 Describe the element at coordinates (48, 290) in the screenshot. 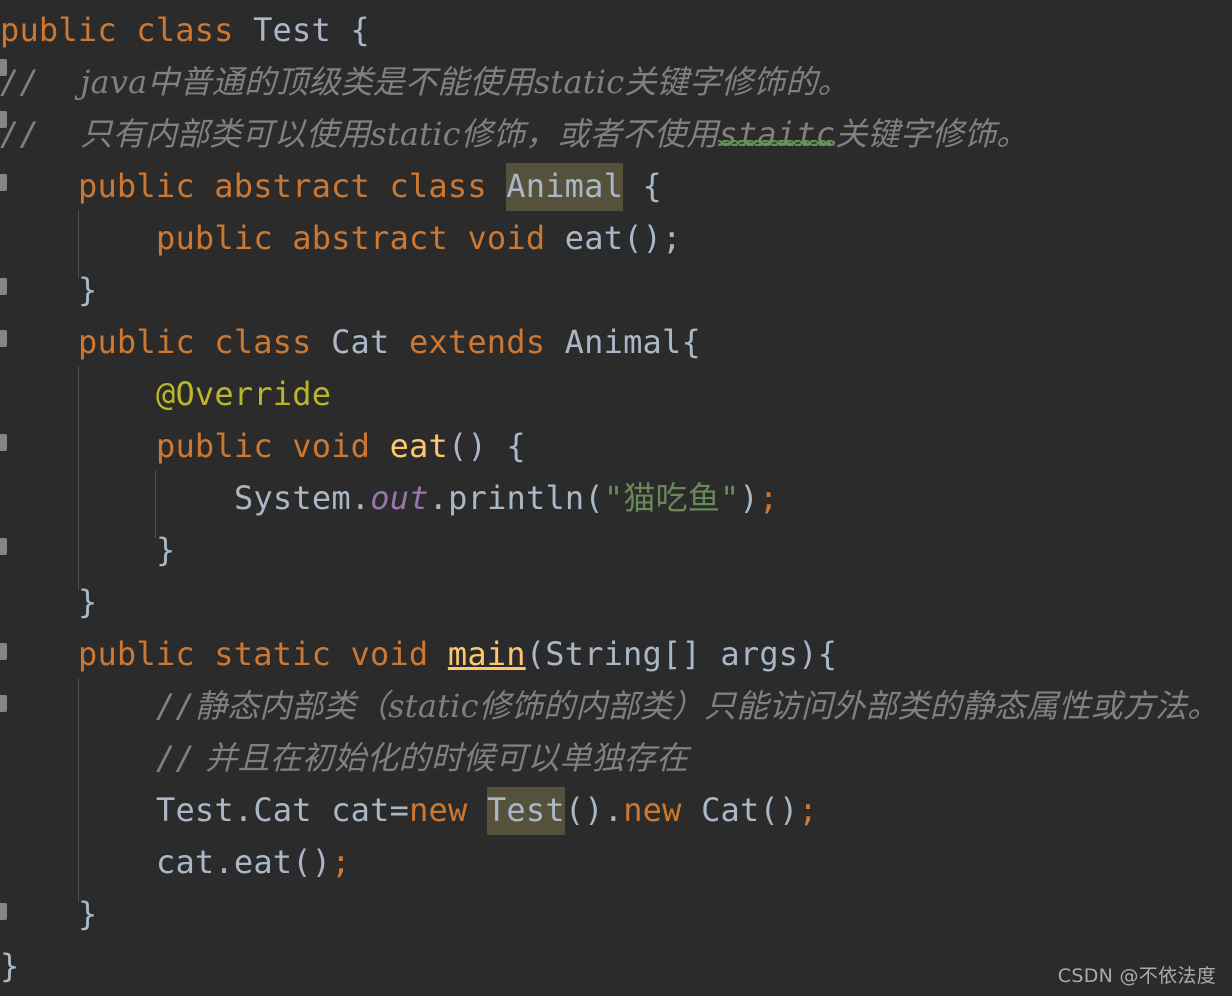

I see `line-close-animal: }` at that location.